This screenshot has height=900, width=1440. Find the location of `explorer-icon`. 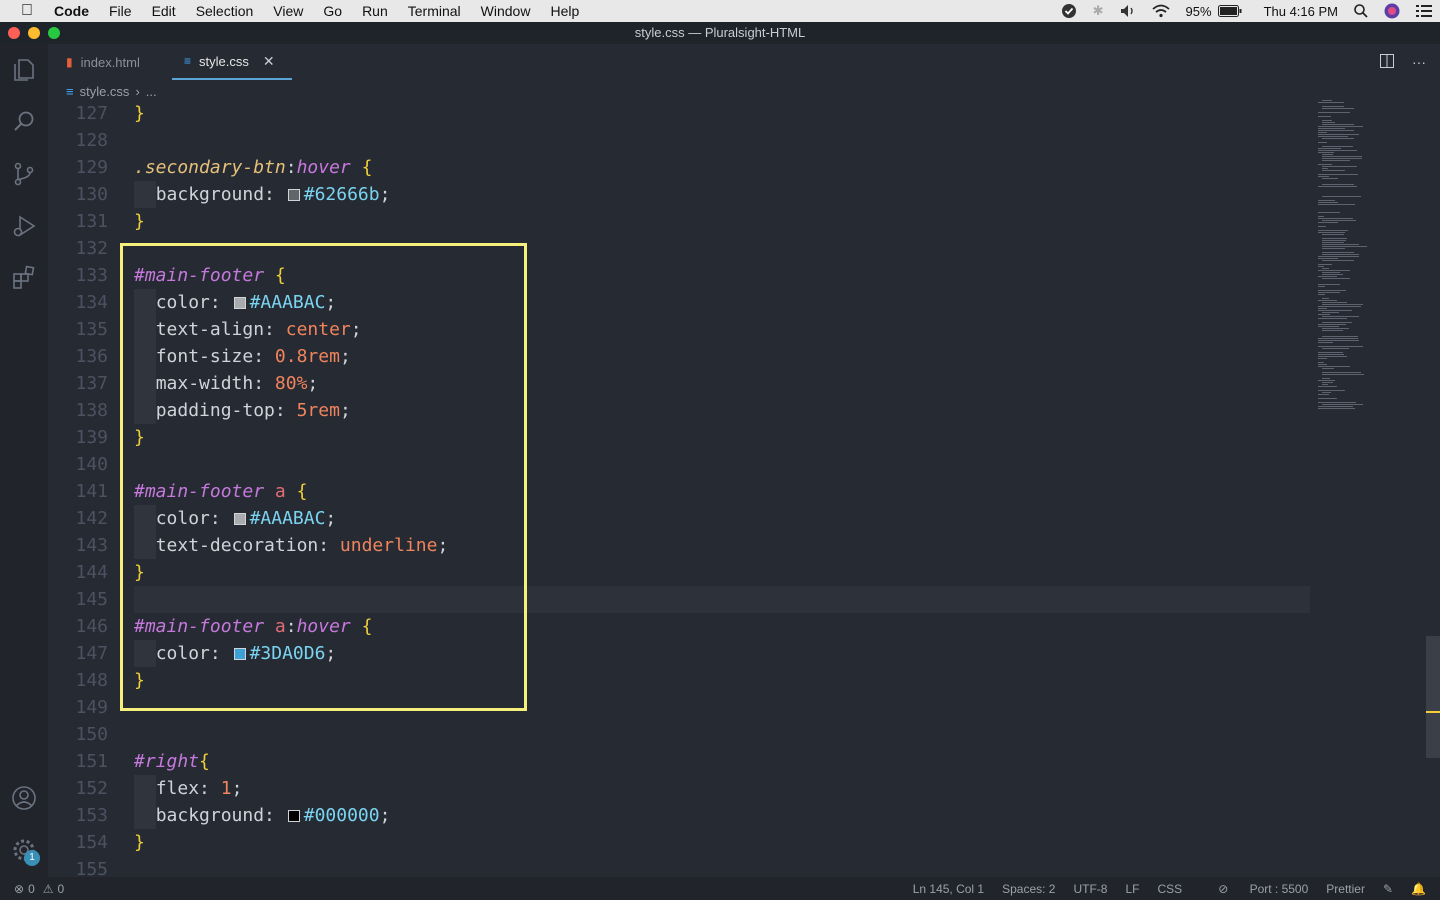

explorer-icon is located at coordinates (24, 70).